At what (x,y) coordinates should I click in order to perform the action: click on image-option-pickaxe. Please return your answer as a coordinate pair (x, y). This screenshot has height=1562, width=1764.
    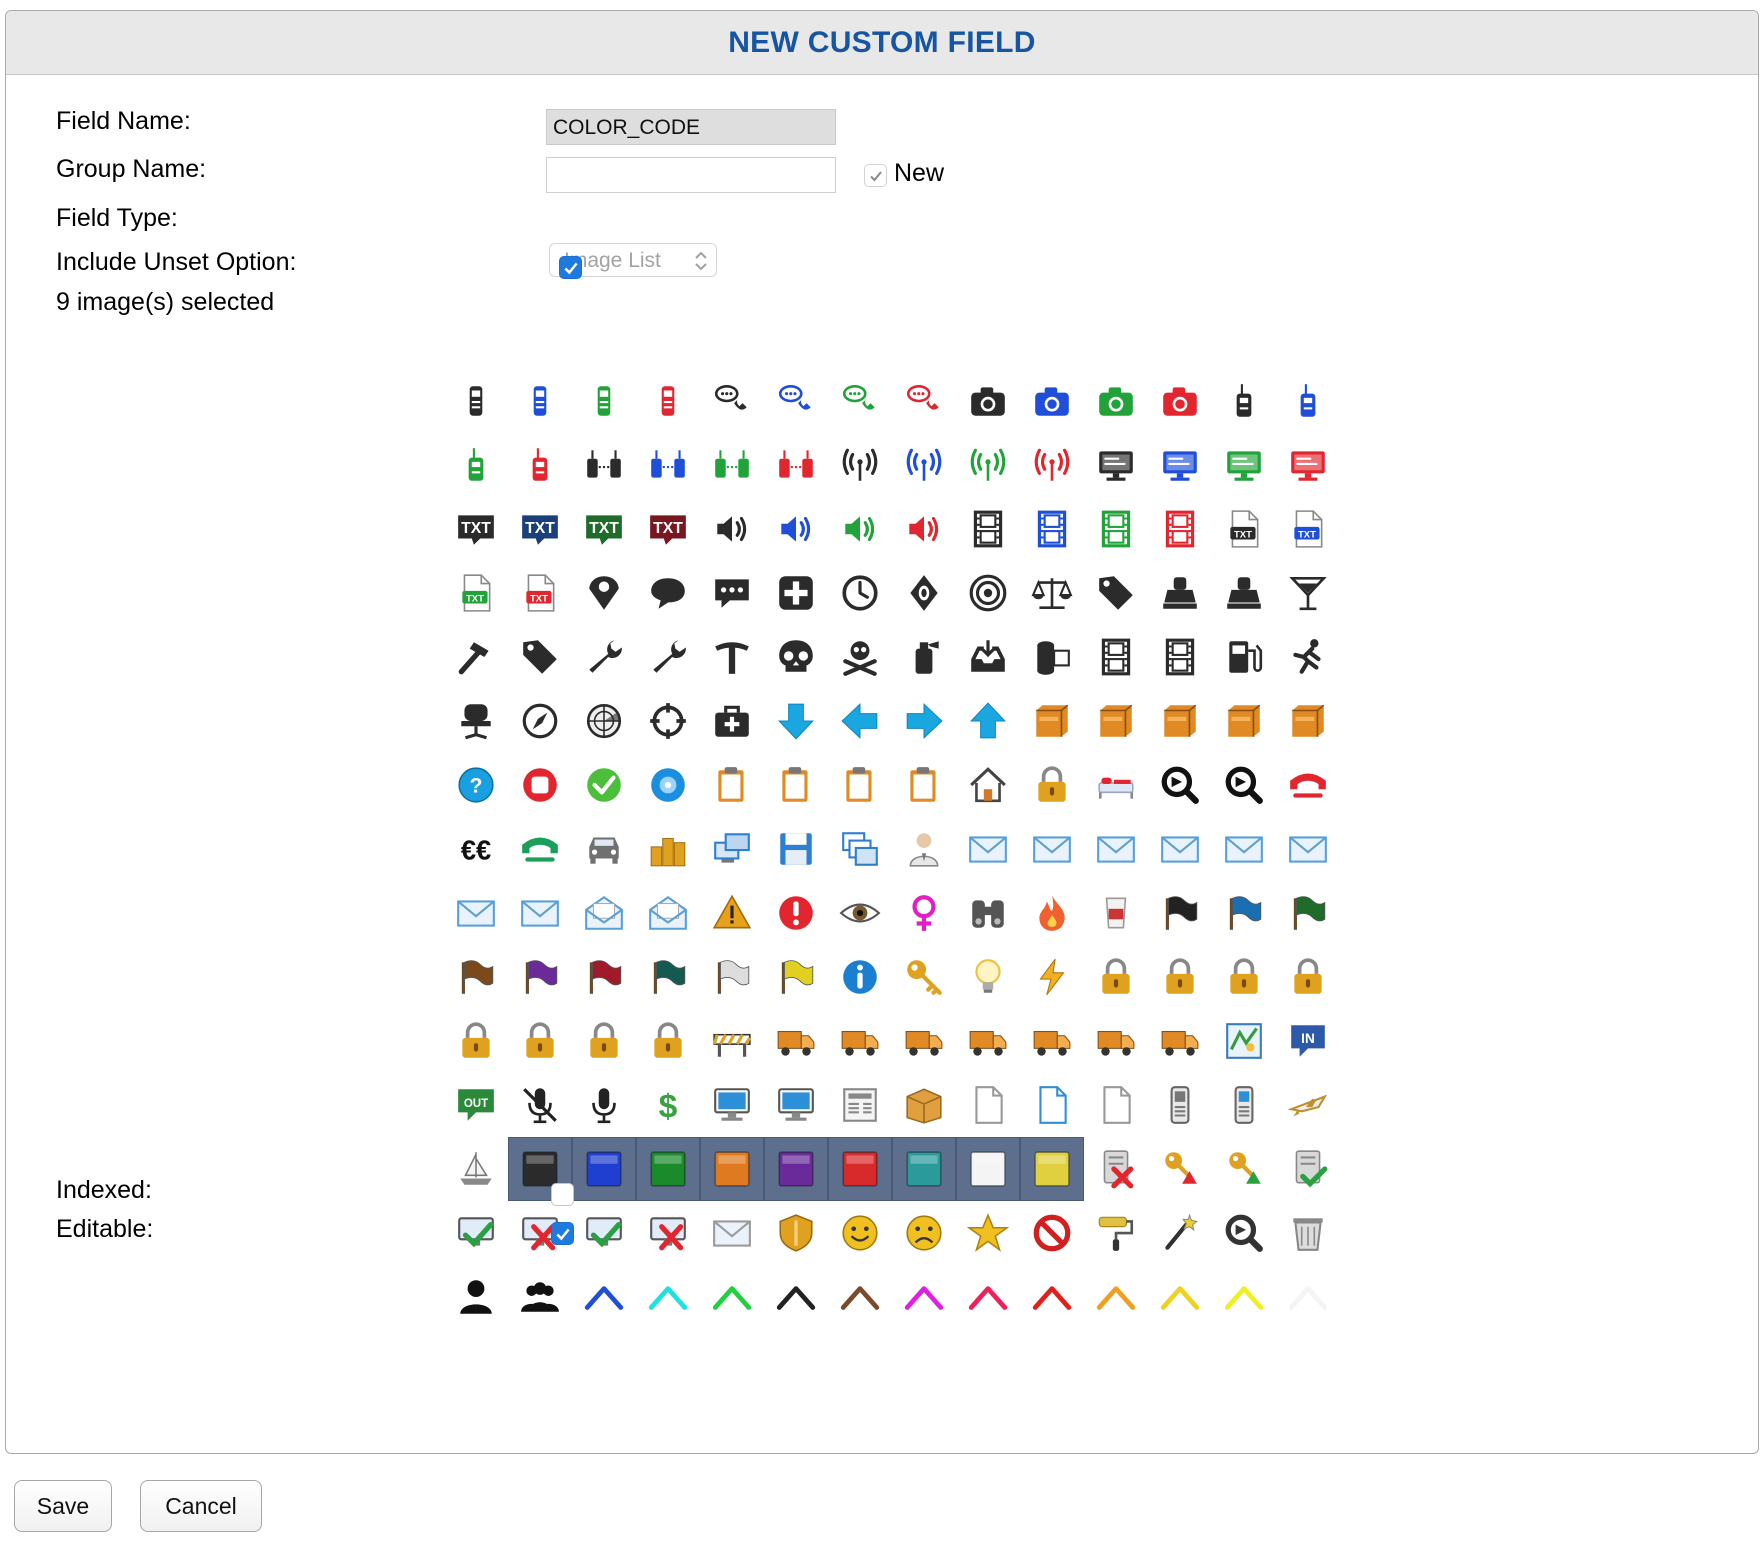
    Looking at the image, I should click on (732, 657).